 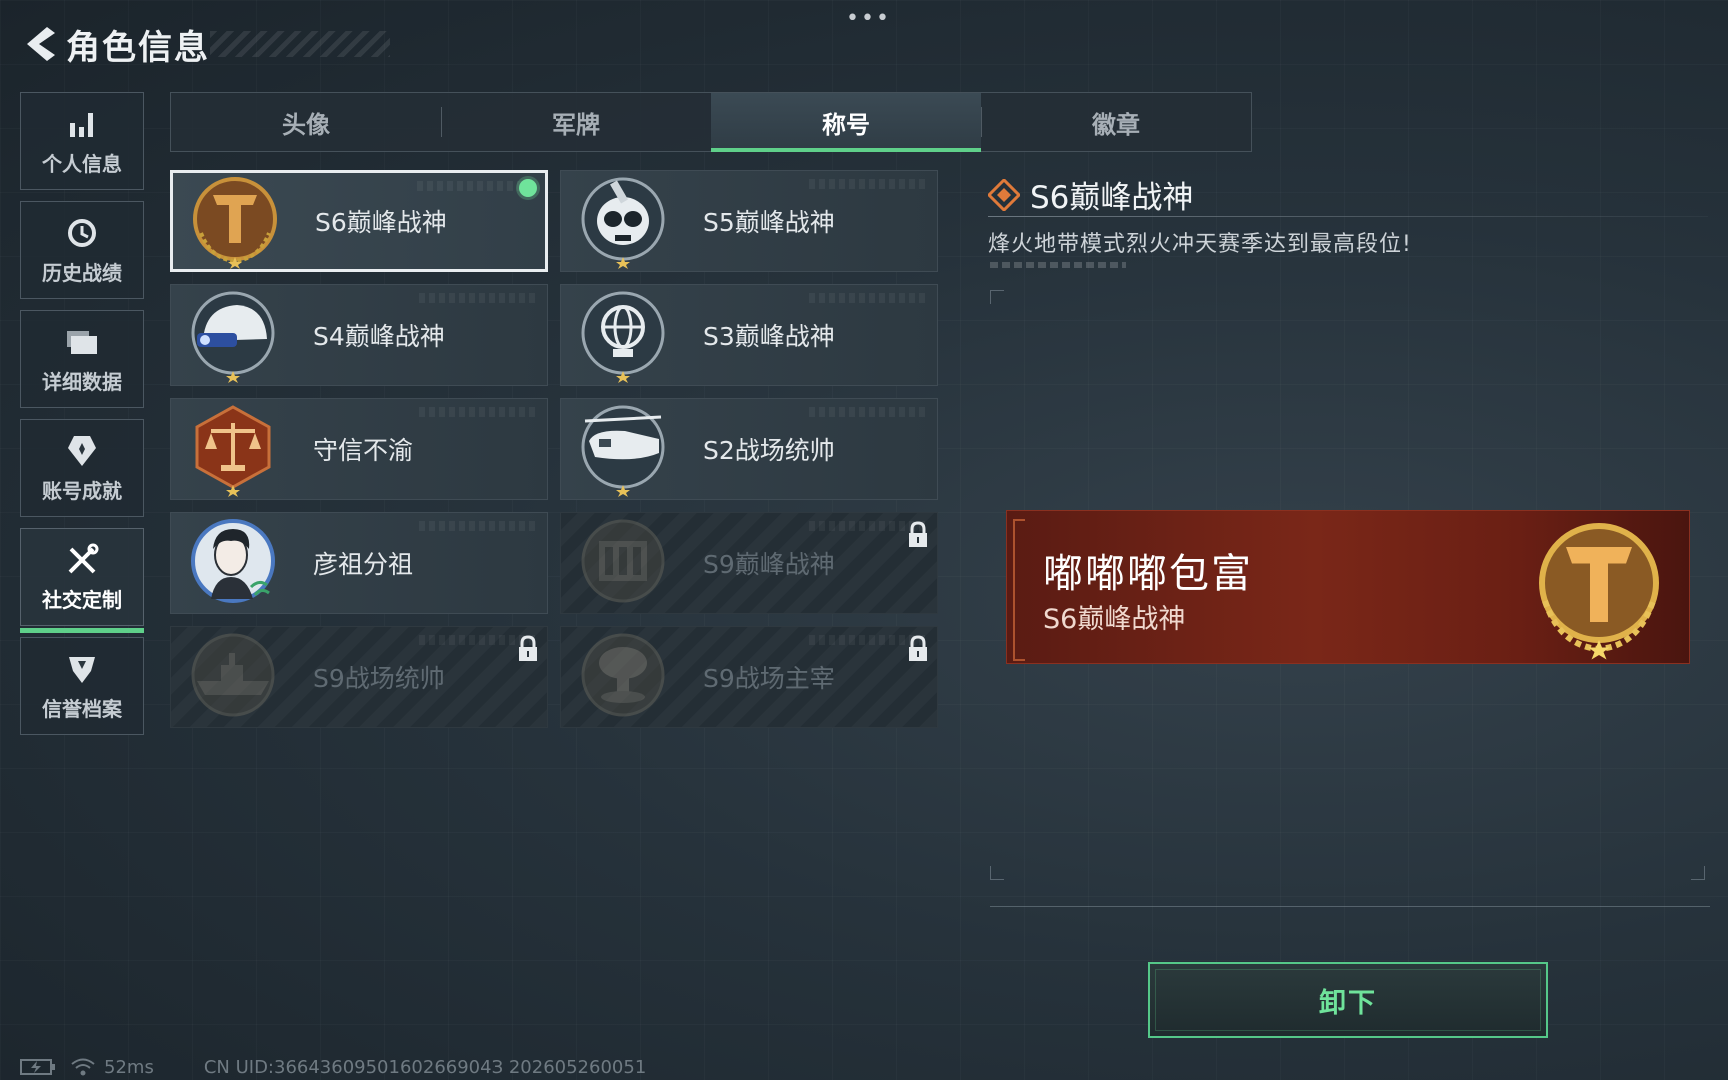 I want to click on tab-dog-tag: 军牌, so click(x=576, y=122).